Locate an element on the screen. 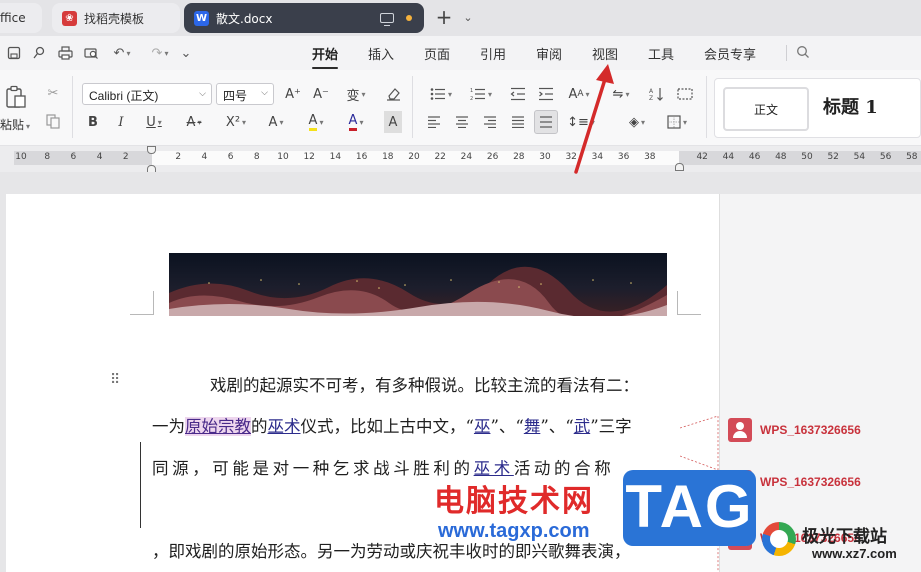 This screenshot has height=572, width=921. align-right-icon is located at coordinates (490, 122).